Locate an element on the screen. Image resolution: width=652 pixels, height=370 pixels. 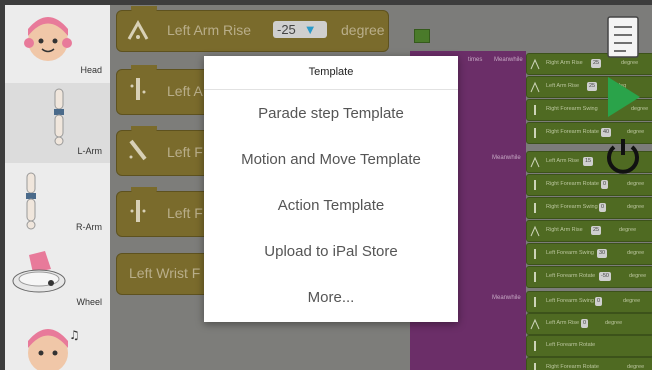
block-value: -50 is located at coordinates (605, 276).